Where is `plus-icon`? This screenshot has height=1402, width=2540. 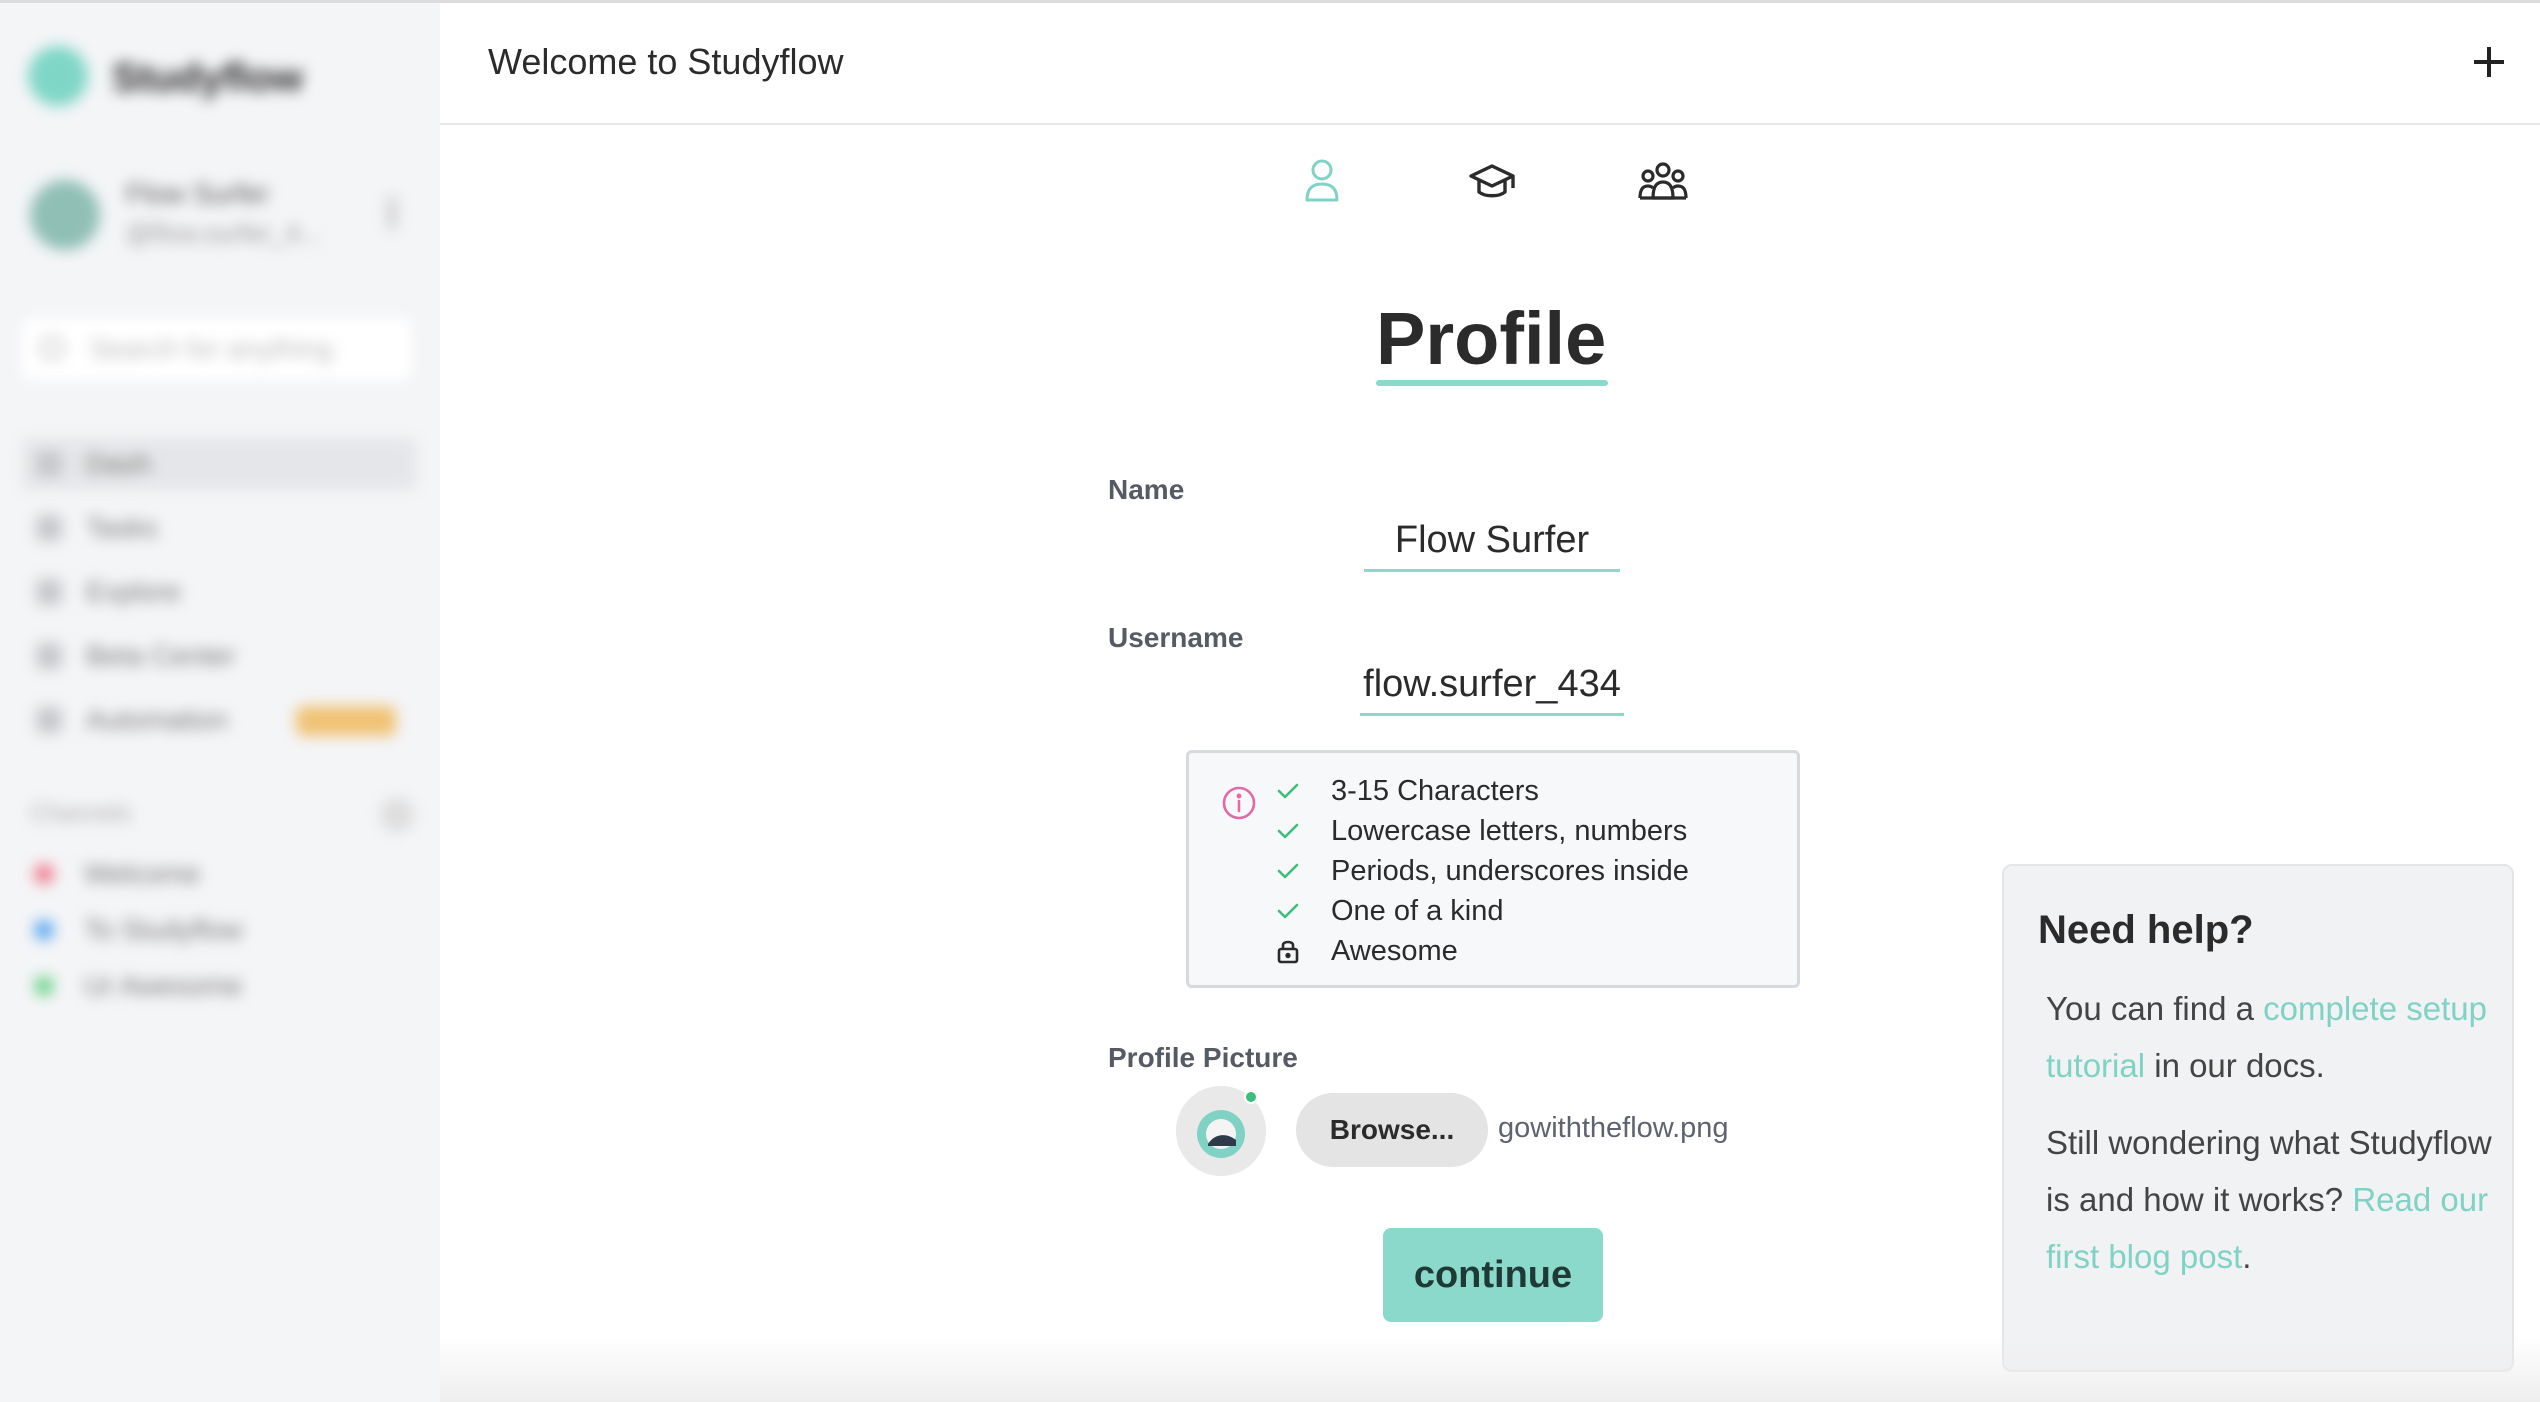 plus-icon is located at coordinates (2489, 62).